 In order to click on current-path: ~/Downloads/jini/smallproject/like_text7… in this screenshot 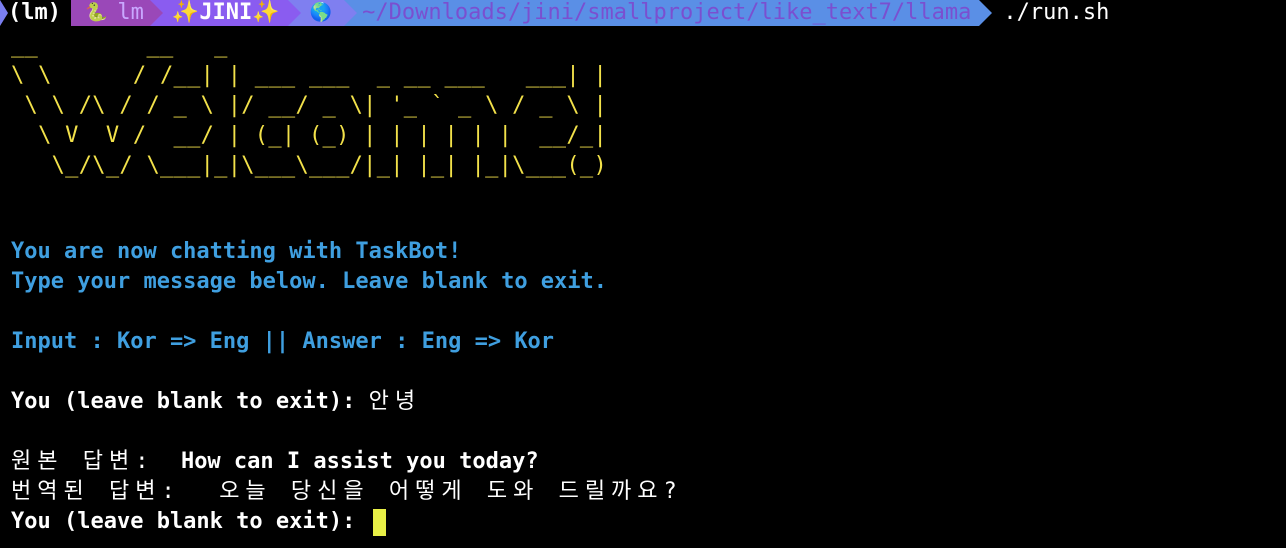, I will do `click(667, 12)`.